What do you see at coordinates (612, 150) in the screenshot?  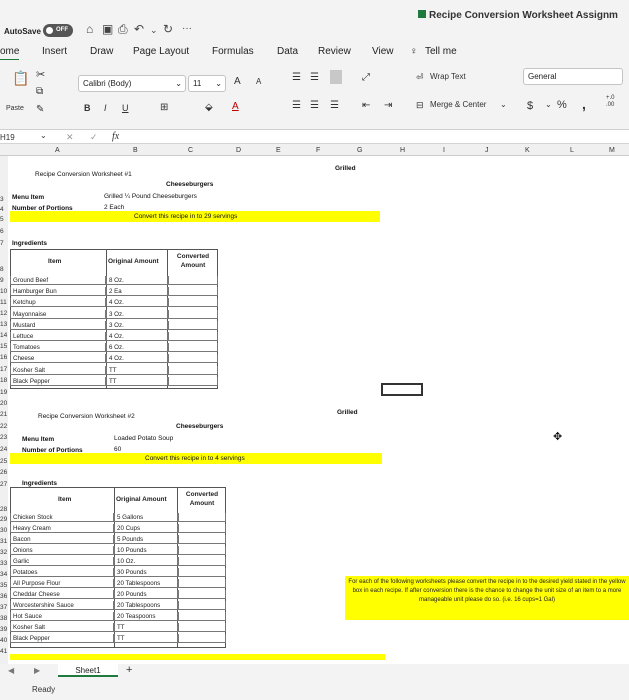 I see `column-header-m: M` at bounding box center [612, 150].